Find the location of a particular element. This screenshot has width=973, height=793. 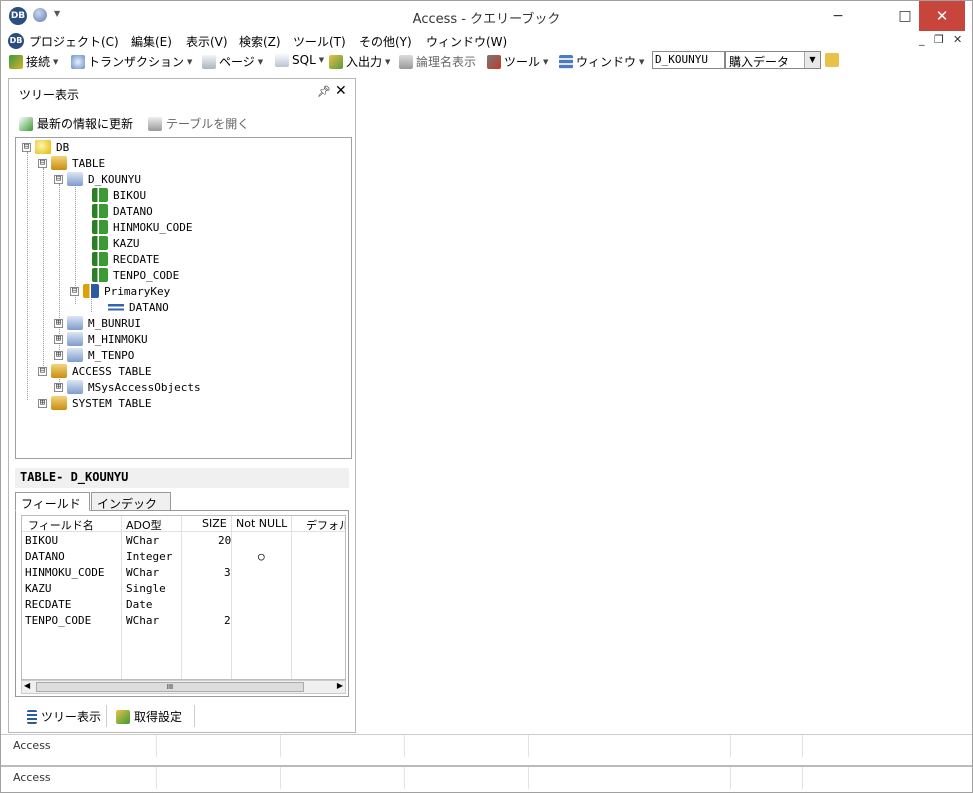

pin-icon: 📌︎ is located at coordinates (324, 91).